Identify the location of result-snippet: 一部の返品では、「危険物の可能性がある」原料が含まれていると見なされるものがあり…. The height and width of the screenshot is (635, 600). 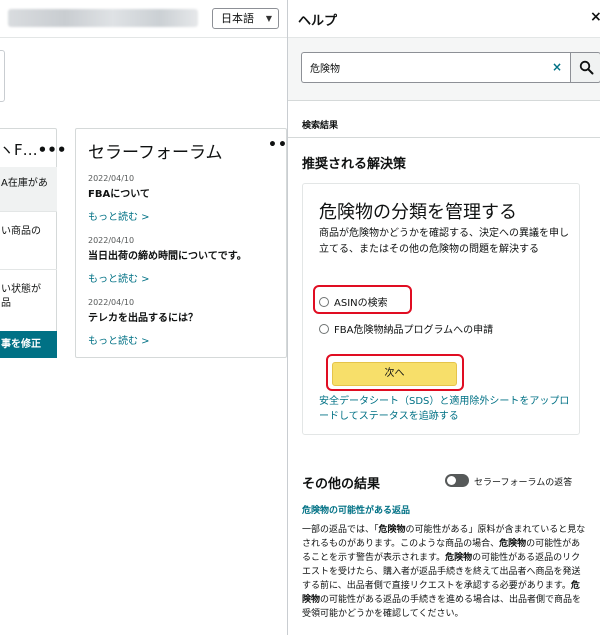
(444, 572).